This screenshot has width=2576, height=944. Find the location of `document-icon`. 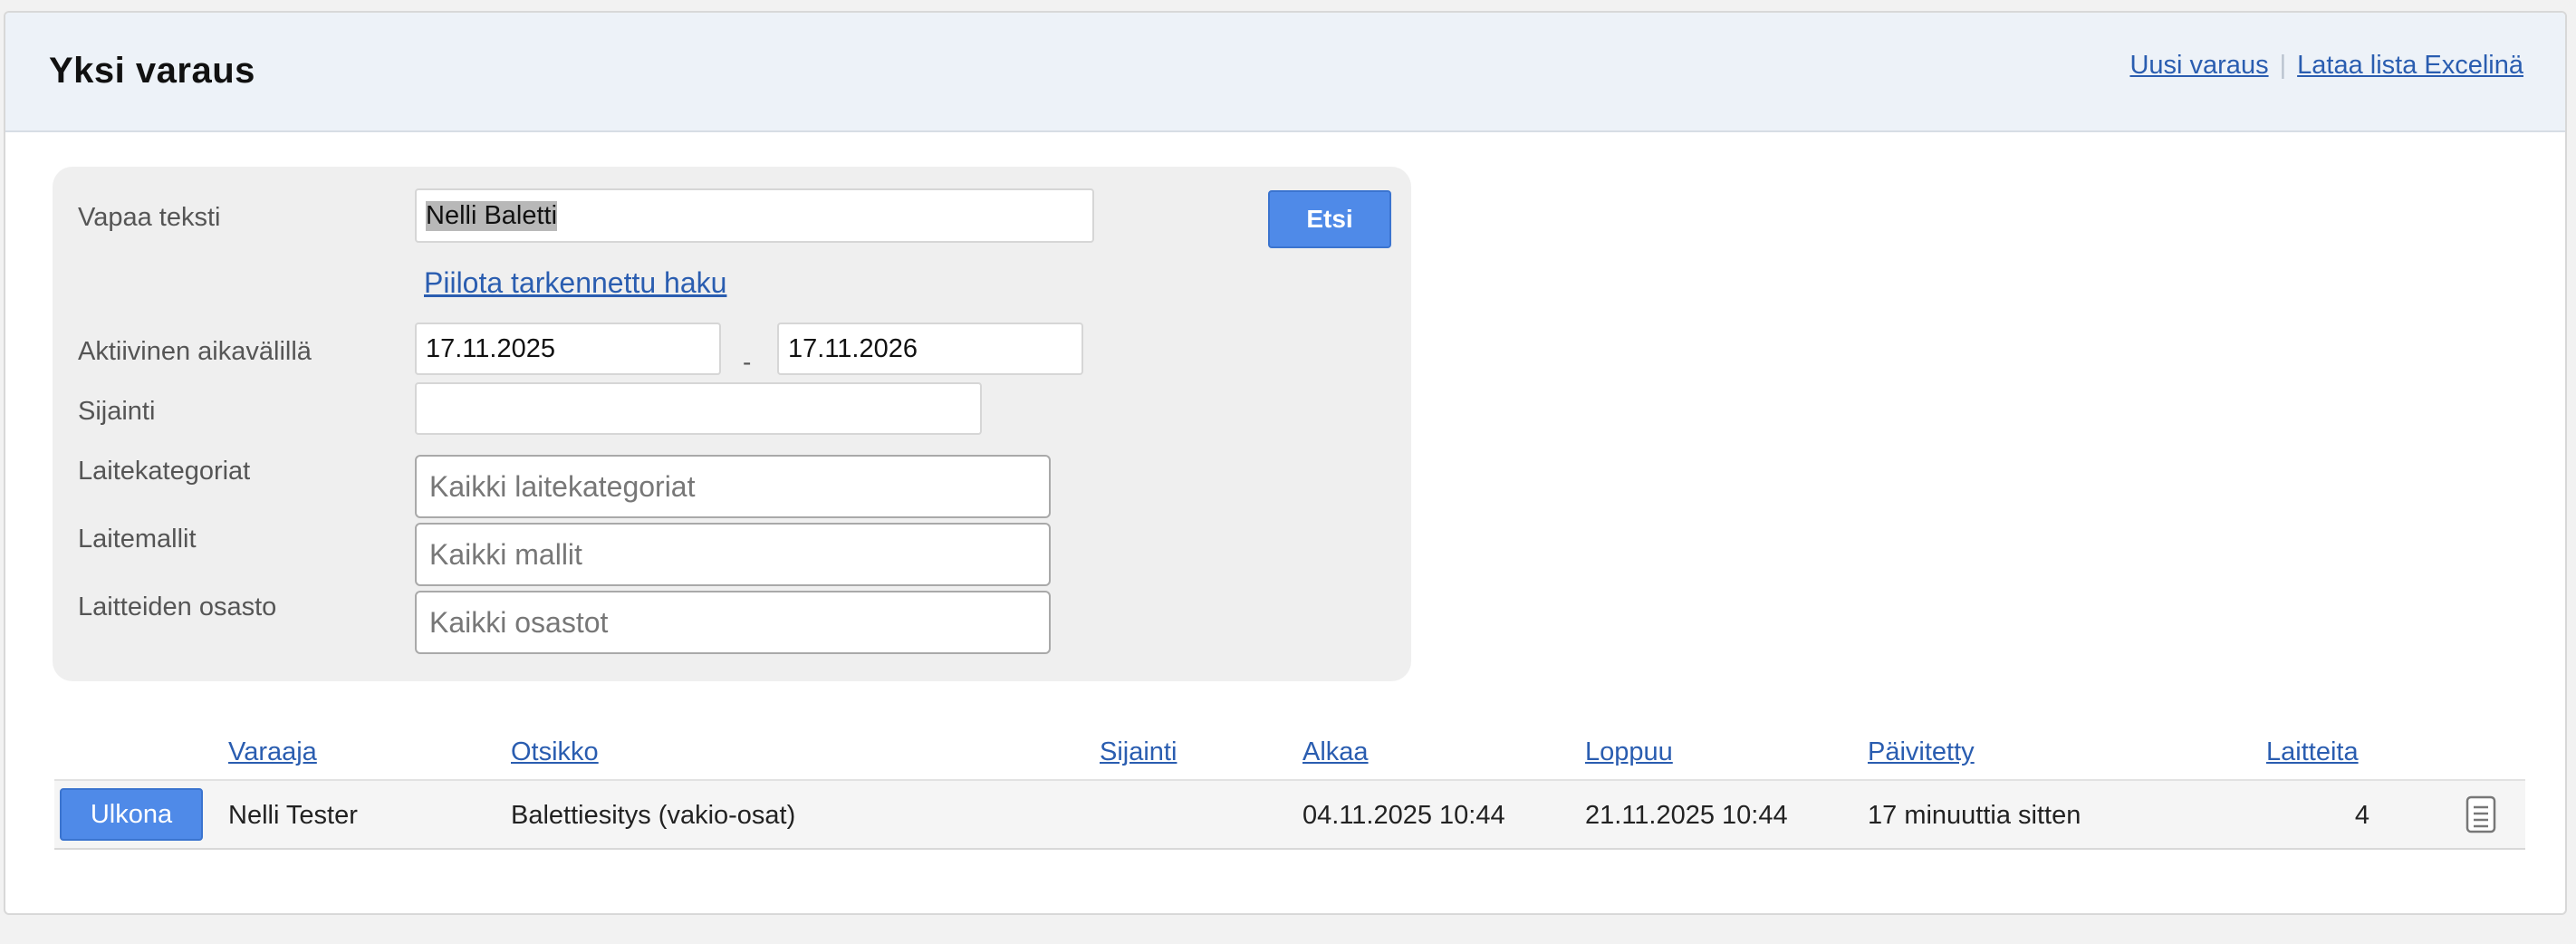

document-icon is located at coordinates (2480, 814).